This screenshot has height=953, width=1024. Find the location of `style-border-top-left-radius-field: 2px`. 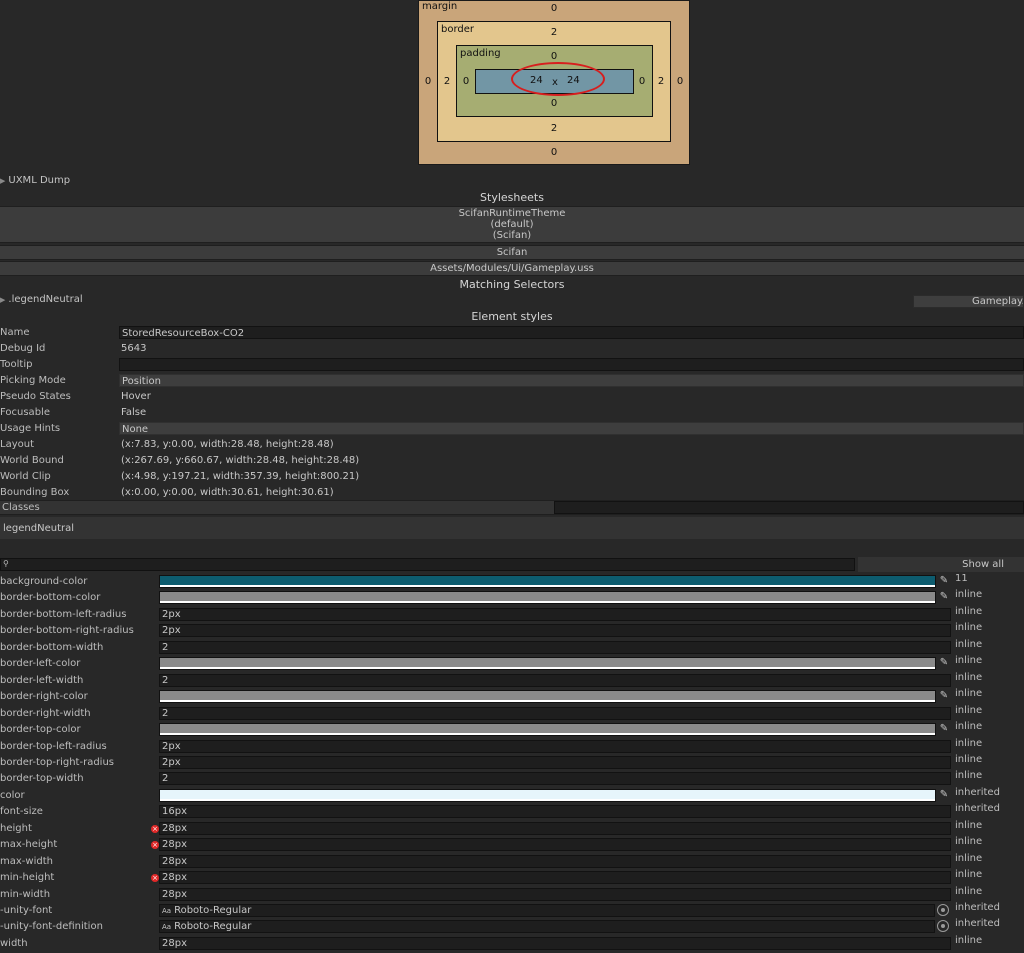

style-border-top-left-radius-field: 2px is located at coordinates (555, 746).